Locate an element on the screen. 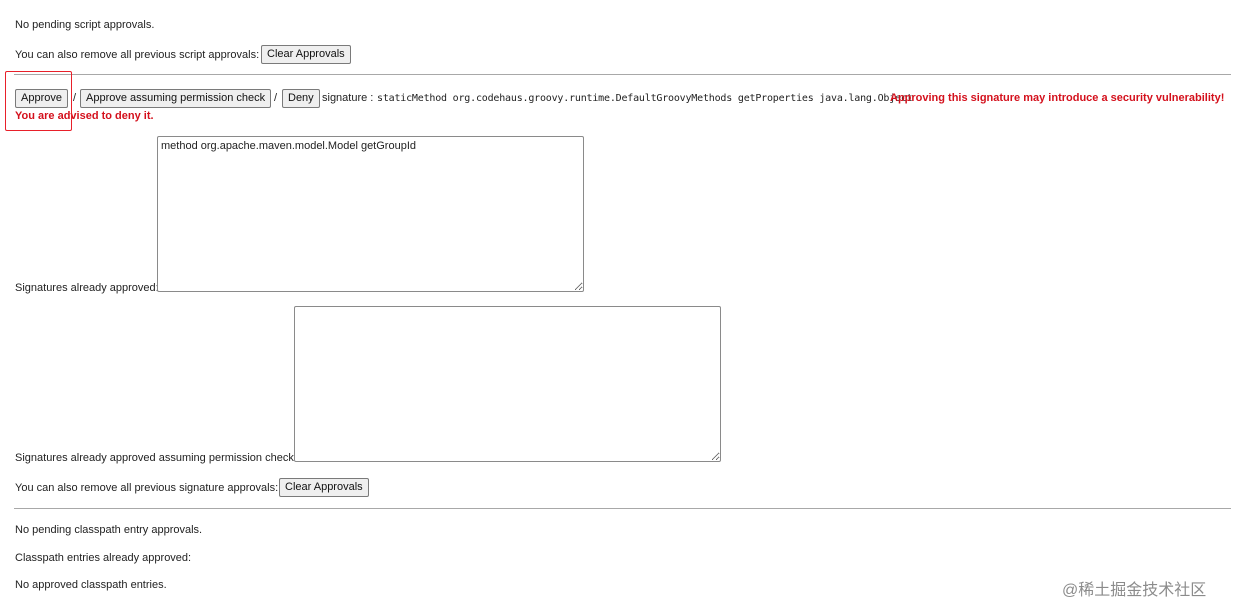  clear-script-approvals-button: Clear Approvals is located at coordinates (306, 54).